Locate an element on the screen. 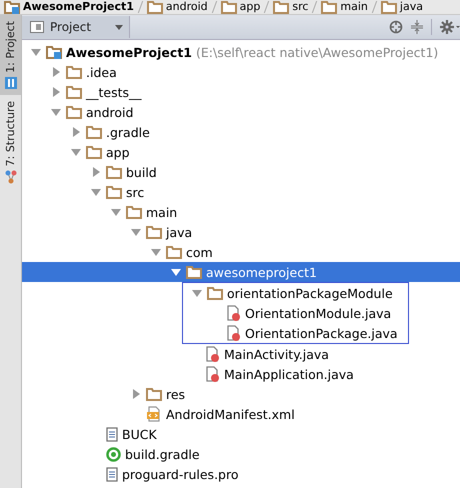  tree-item: orientationPackageModule is located at coordinates (210, 293).